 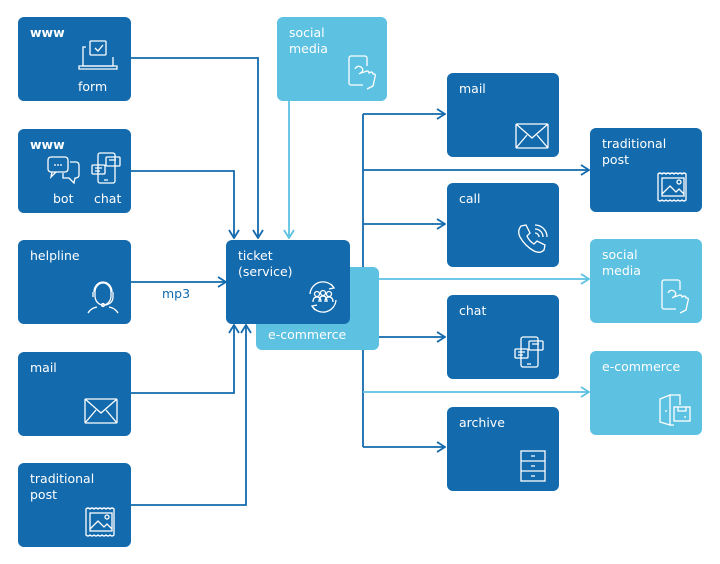 I want to click on input-mail: mail, so click(x=74, y=394).